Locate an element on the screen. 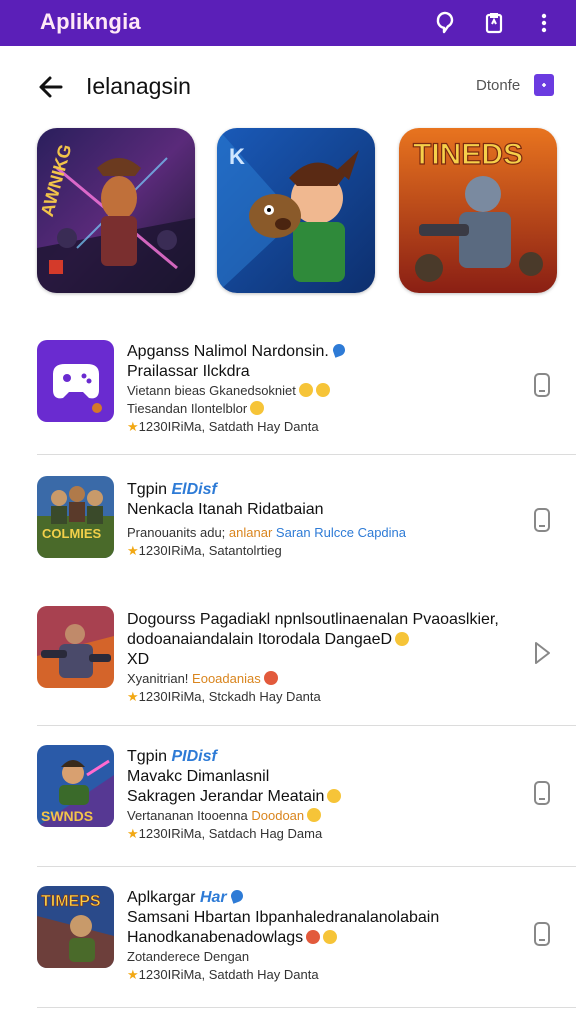  svg-text: COLMIES is located at coordinates (72, 533).